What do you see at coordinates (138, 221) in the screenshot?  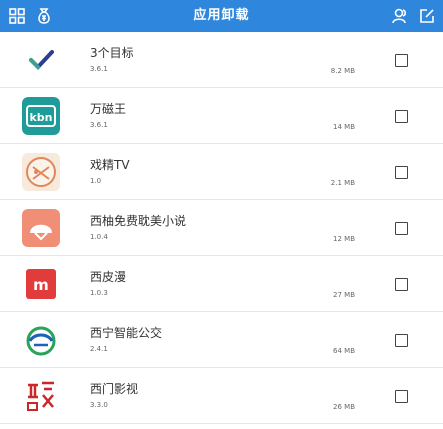 I see `app-name: 西柚免费耽美小说` at bounding box center [138, 221].